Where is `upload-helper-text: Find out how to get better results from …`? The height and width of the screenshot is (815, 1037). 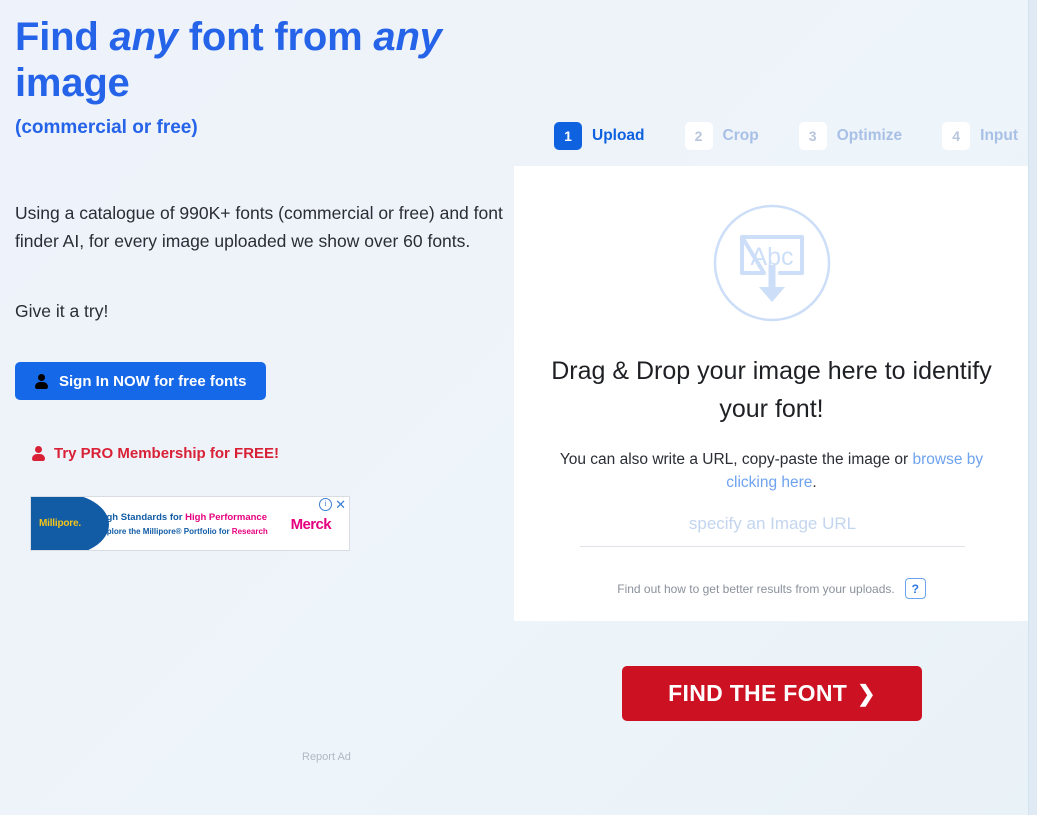 upload-helper-text: Find out how to get better results from … is located at coordinates (756, 588).